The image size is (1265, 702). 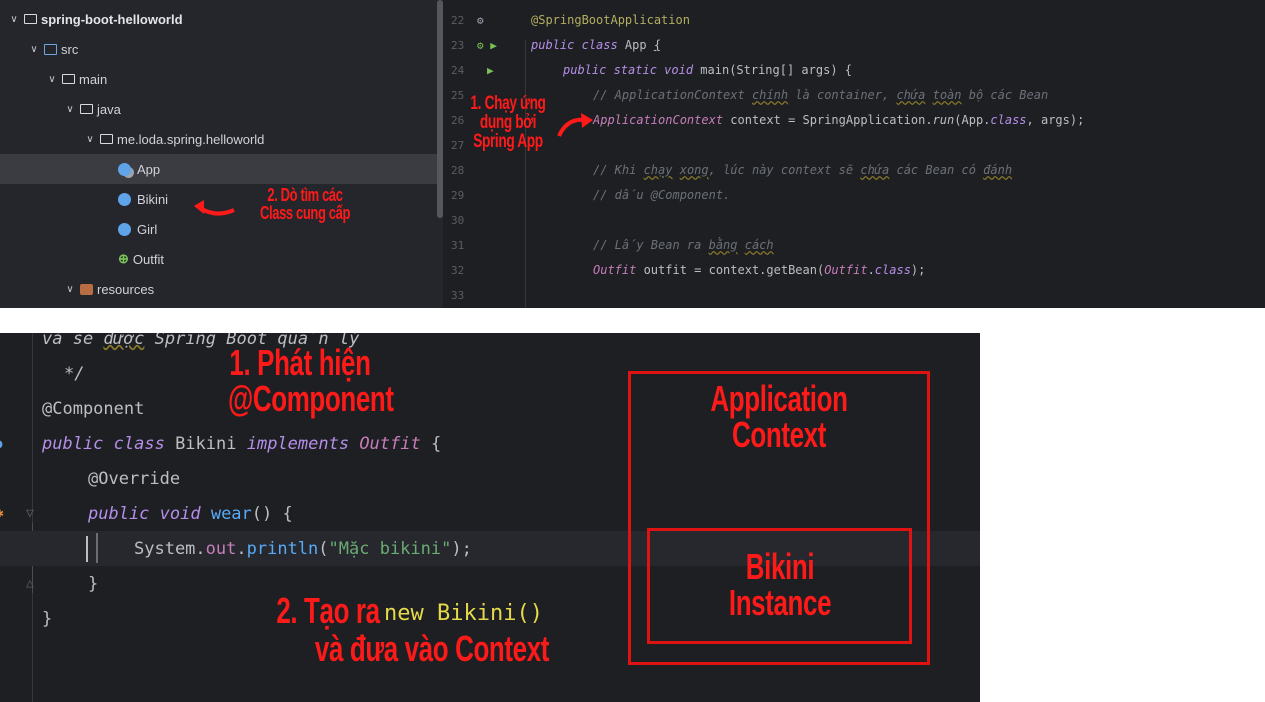 I want to click on line-number: 32, so click(x=458, y=270).